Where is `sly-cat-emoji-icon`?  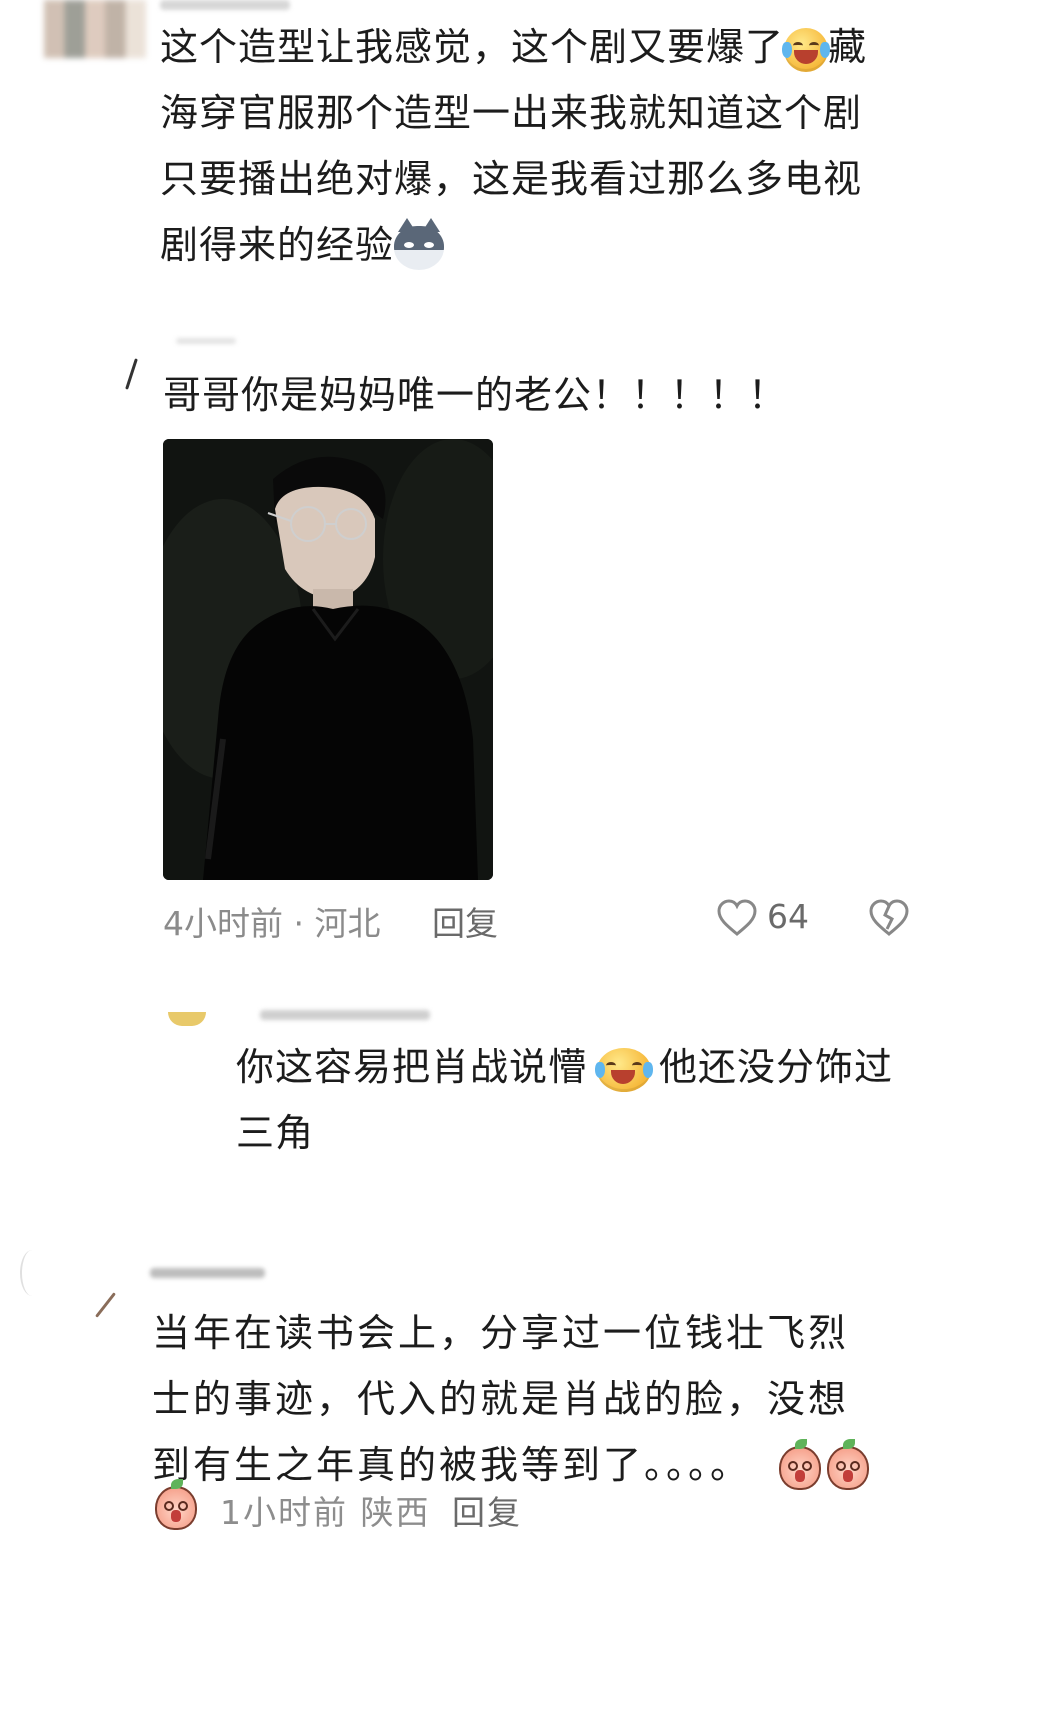
sly-cat-emoji-icon is located at coordinates (419, 243).